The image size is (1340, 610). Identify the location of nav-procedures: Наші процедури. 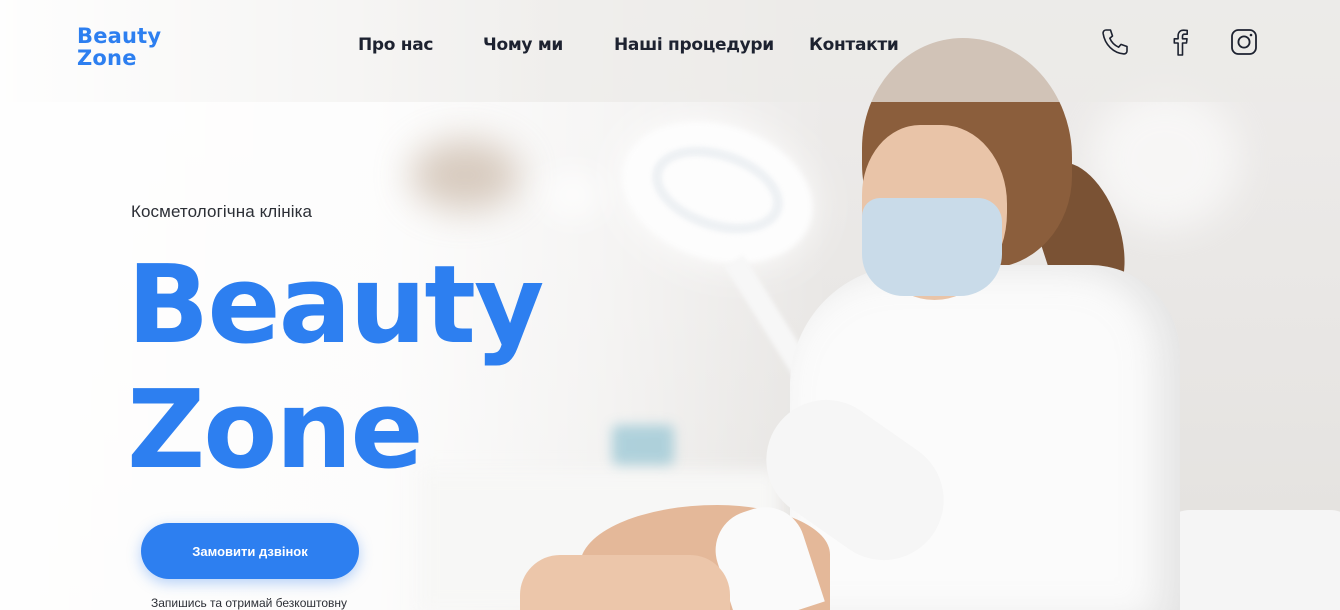
(694, 45).